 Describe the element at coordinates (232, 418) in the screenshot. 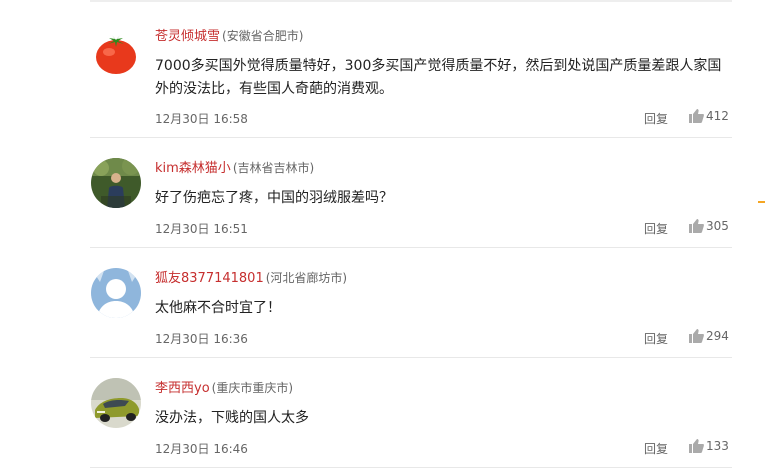

I see `comment-text: 没办法，下贱的国人太多` at that location.